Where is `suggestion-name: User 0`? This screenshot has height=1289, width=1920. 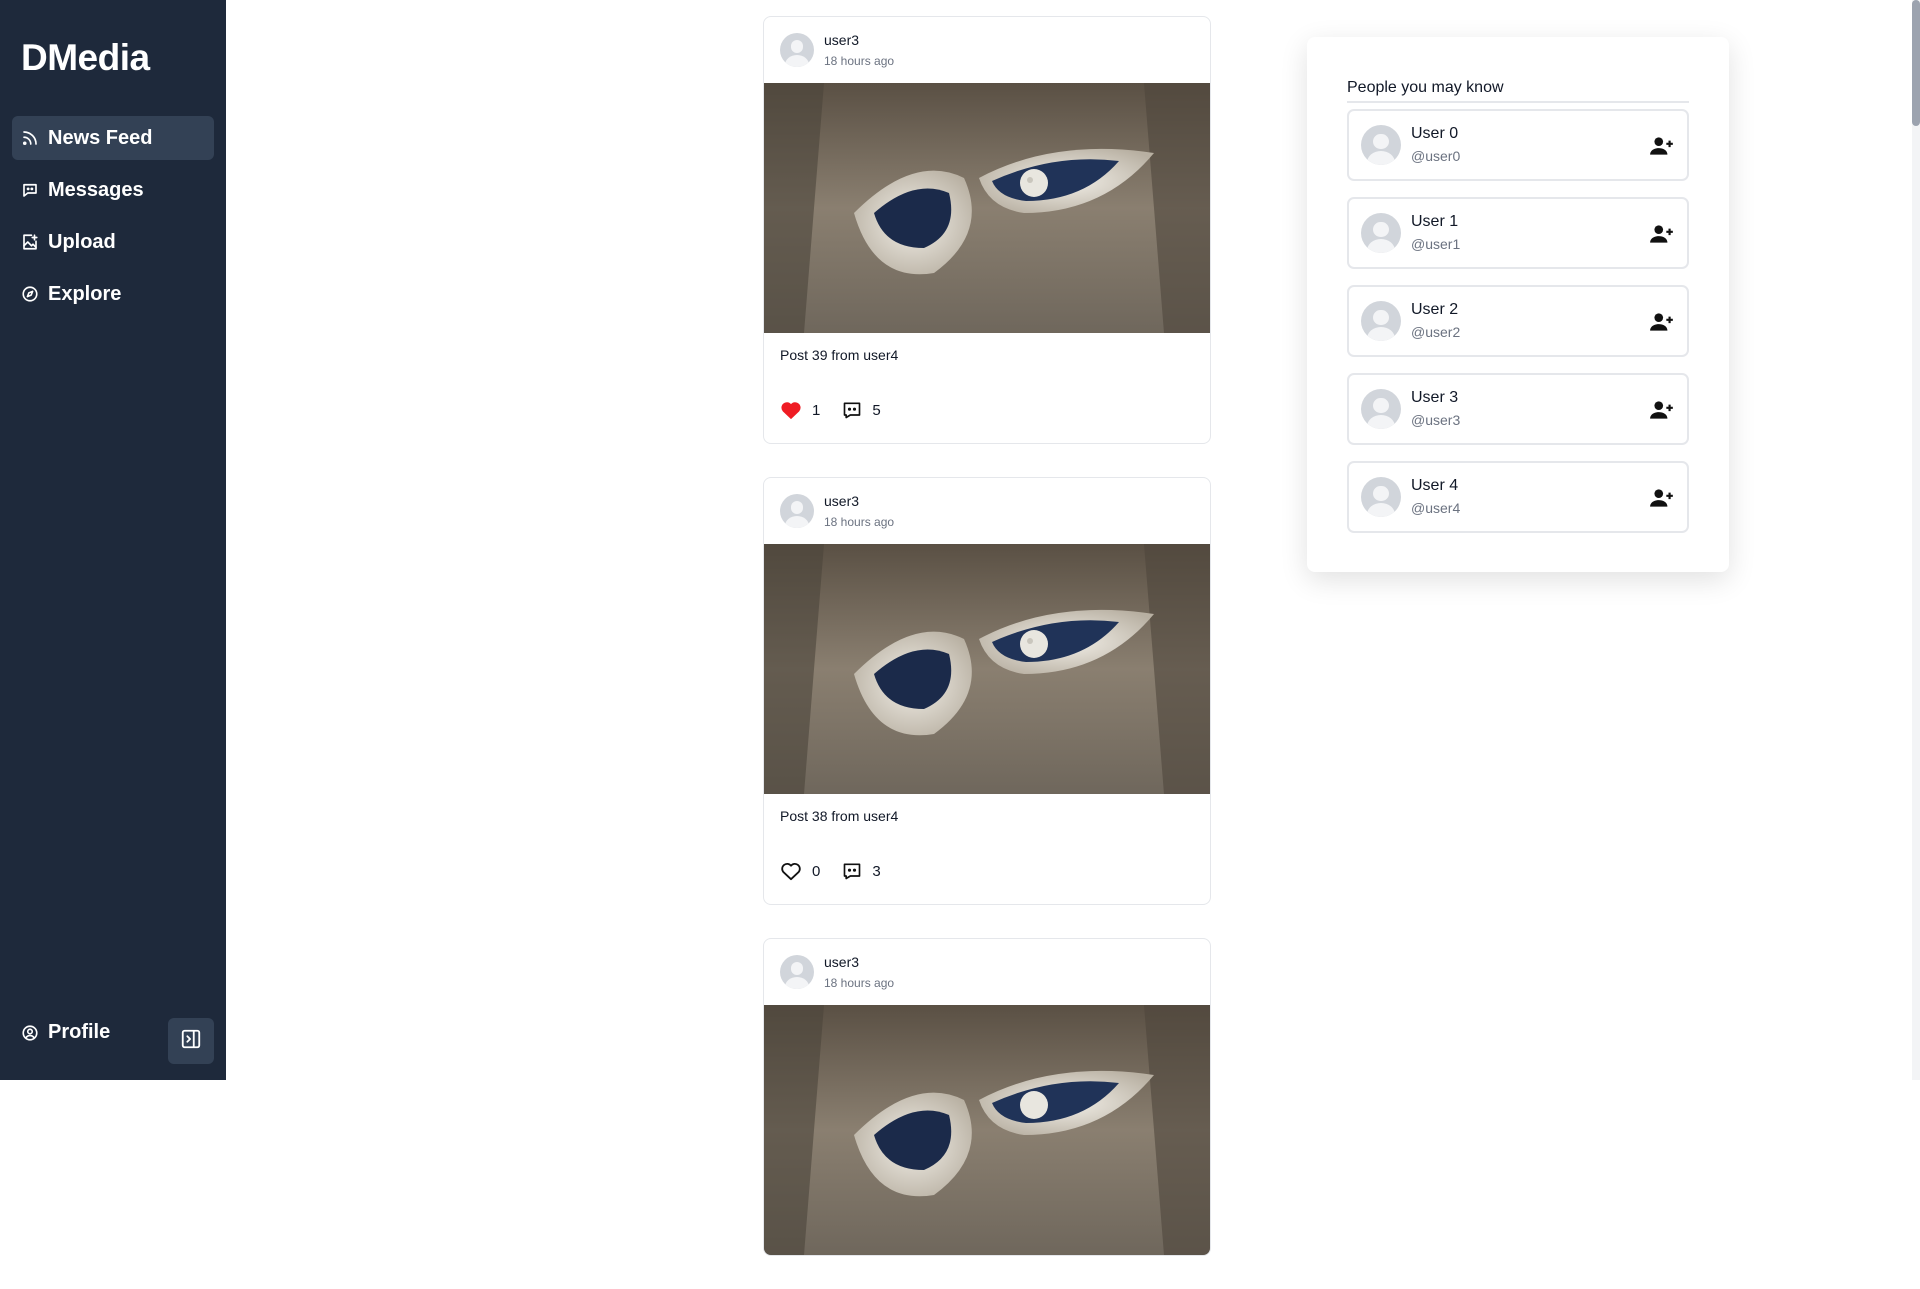
suggestion-name: User 0 is located at coordinates (1435, 133).